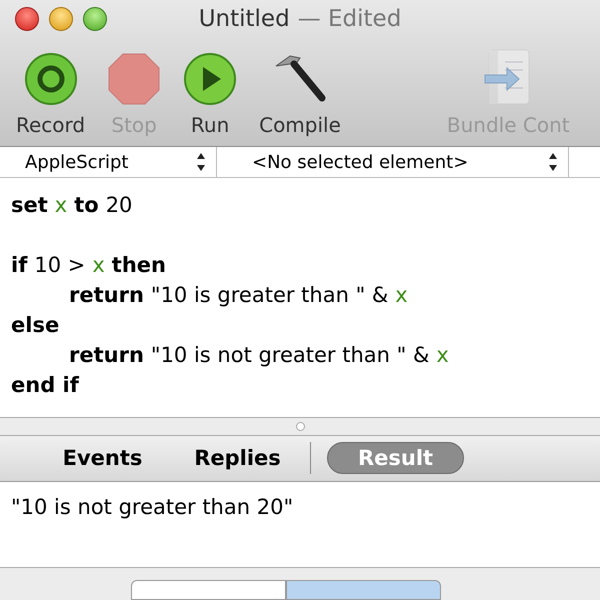 This screenshot has width=600, height=600. Describe the element at coordinates (27, 19) in the screenshot. I see `close-button` at that location.